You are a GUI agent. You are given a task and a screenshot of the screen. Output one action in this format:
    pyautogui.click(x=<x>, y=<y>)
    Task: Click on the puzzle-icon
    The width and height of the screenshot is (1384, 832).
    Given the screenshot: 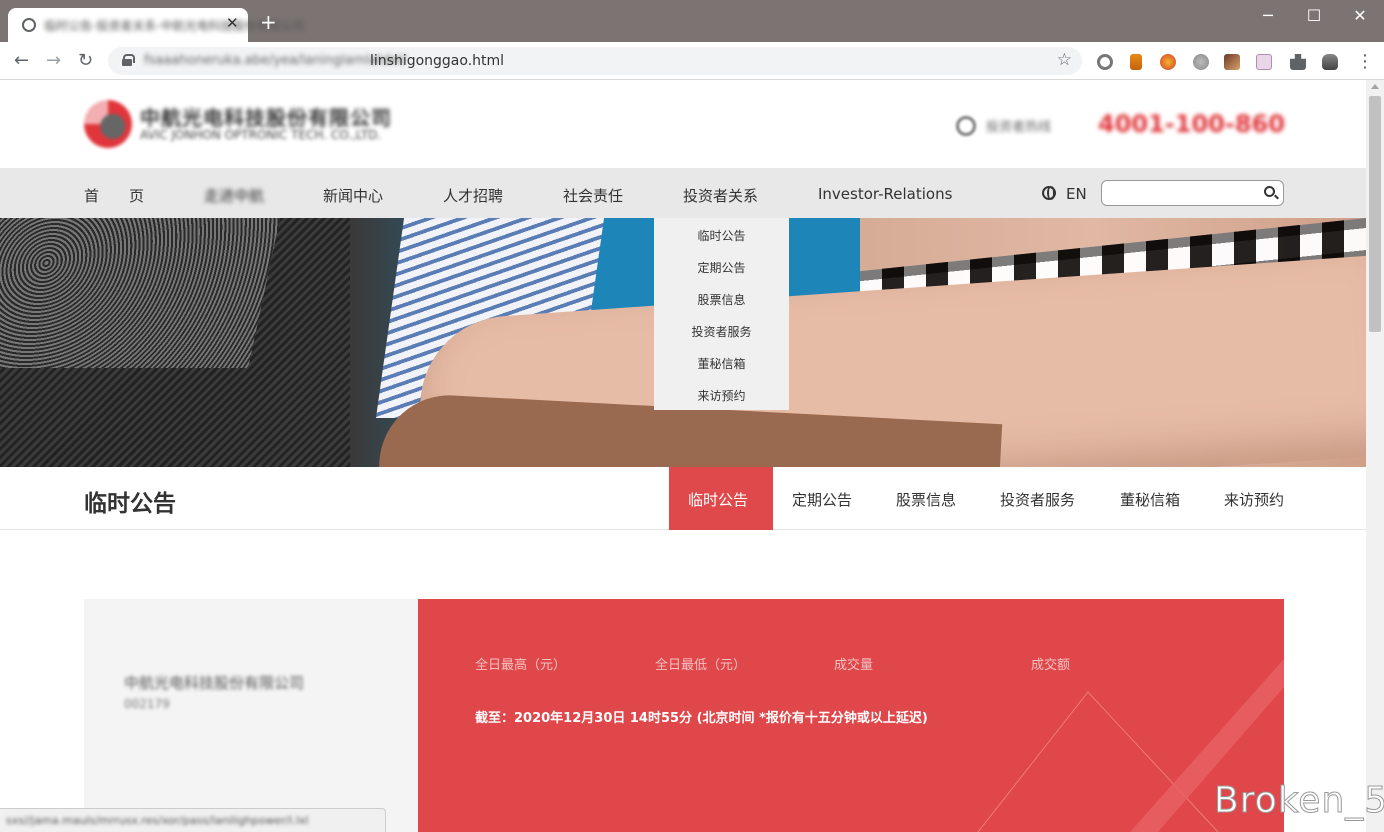 What is the action you would take?
    pyautogui.click(x=1298, y=62)
    